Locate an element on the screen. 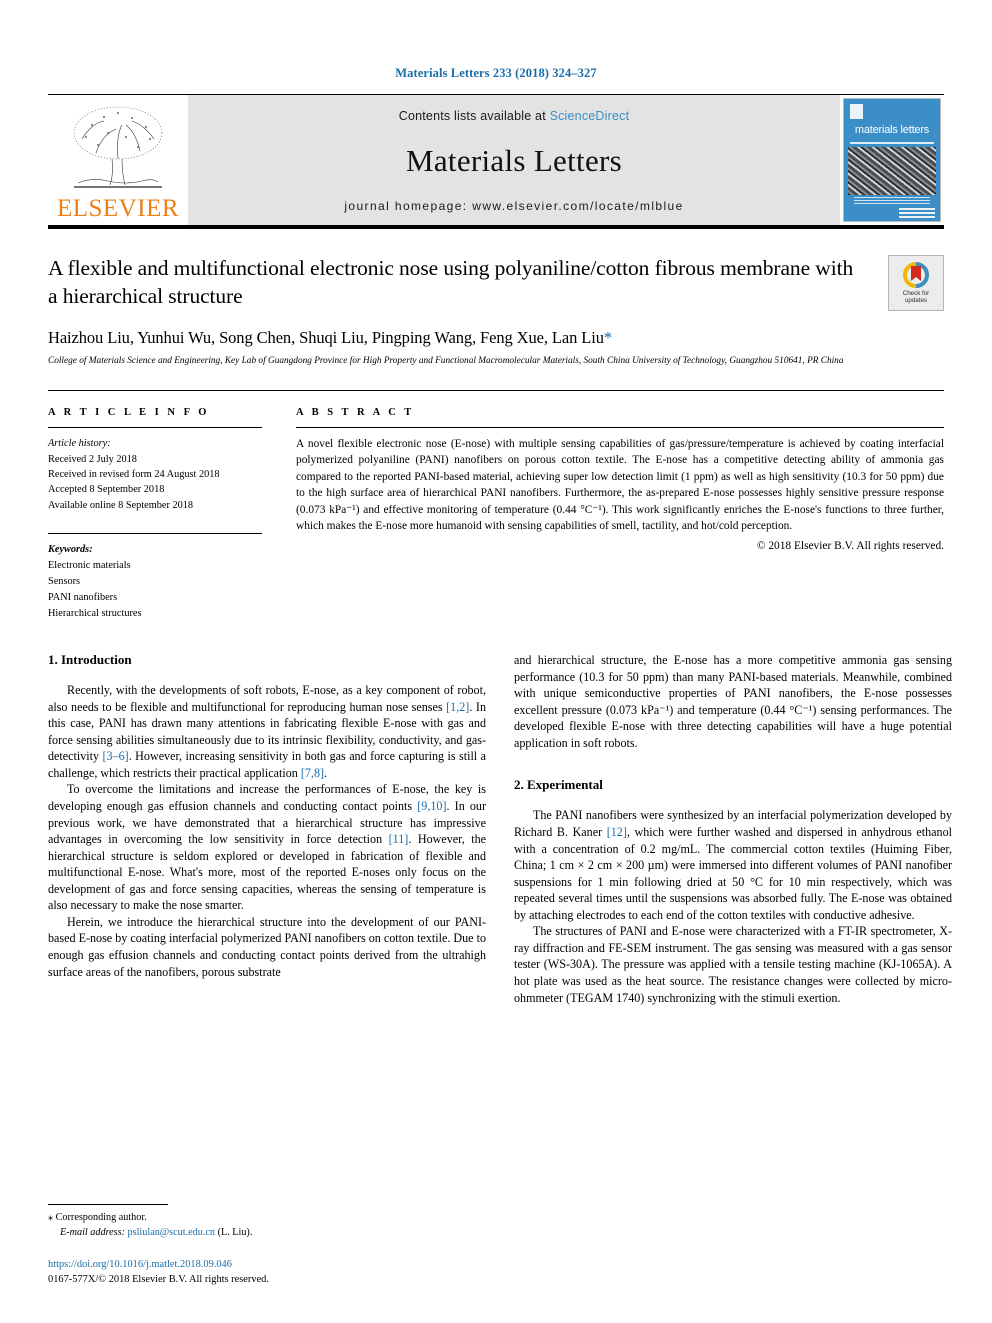  article-history-label: Article history: is located at coordinates (79, 444).